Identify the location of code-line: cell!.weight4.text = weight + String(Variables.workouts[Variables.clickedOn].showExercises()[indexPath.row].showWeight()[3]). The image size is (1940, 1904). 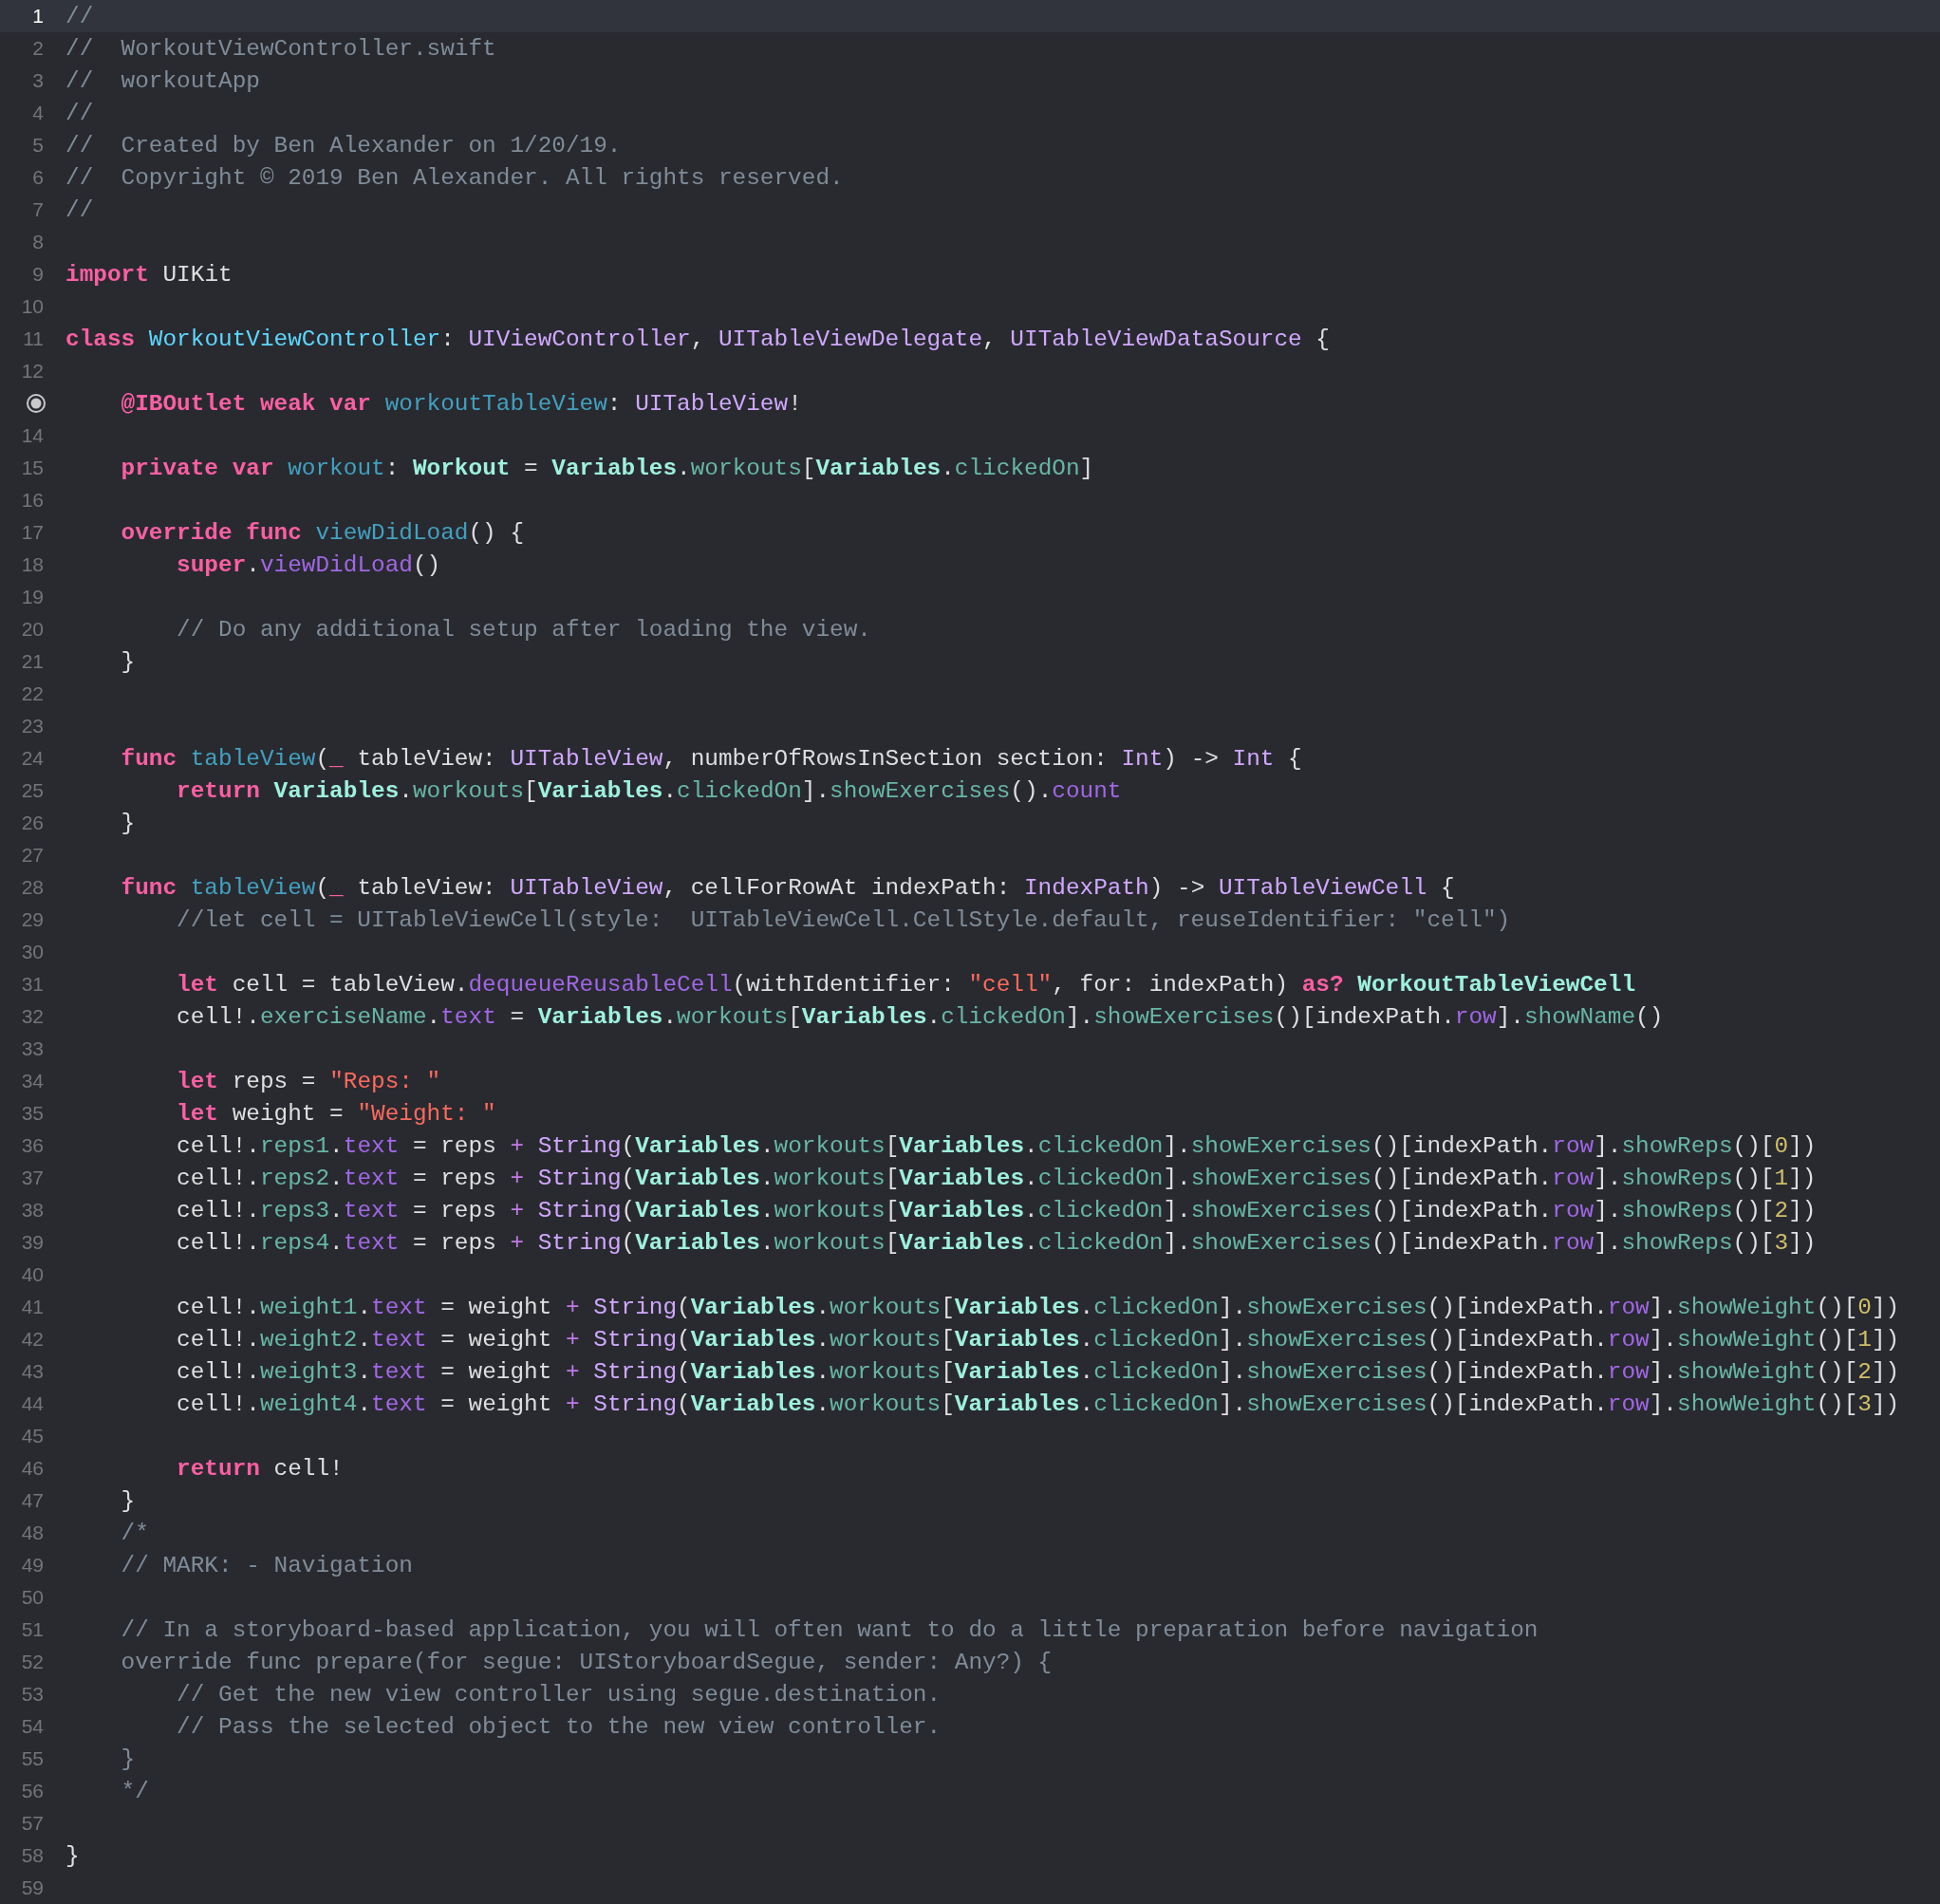
(1038, 1404).